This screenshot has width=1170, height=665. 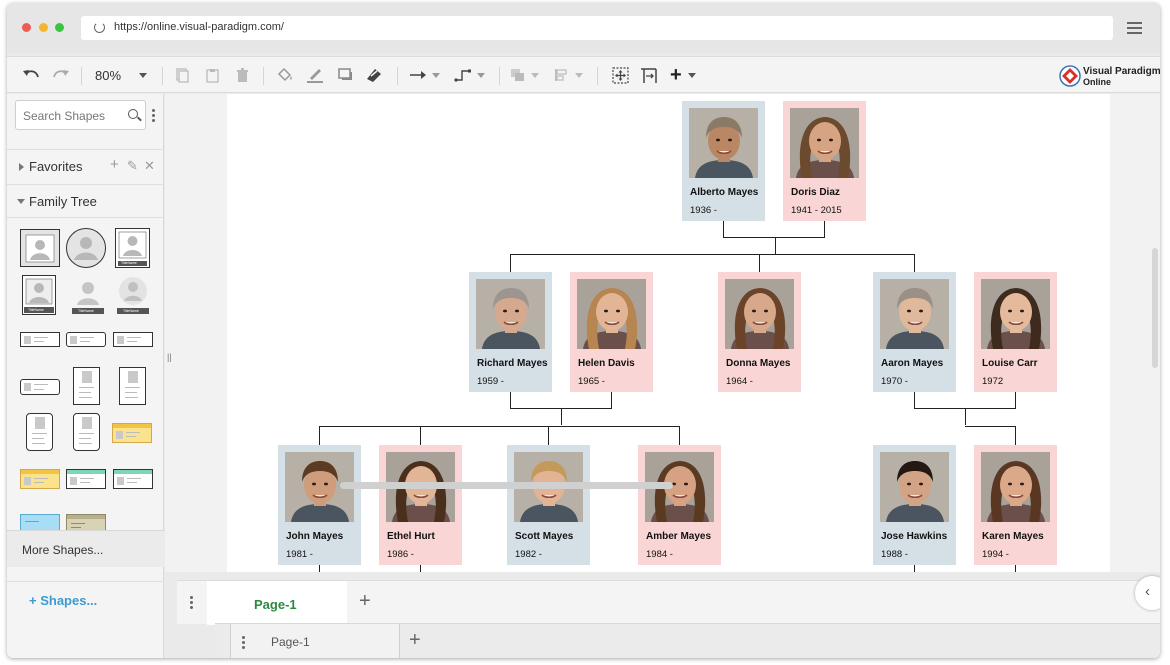 I want to click on shape-person-flat: TitleName, so click(x=88, y=295).